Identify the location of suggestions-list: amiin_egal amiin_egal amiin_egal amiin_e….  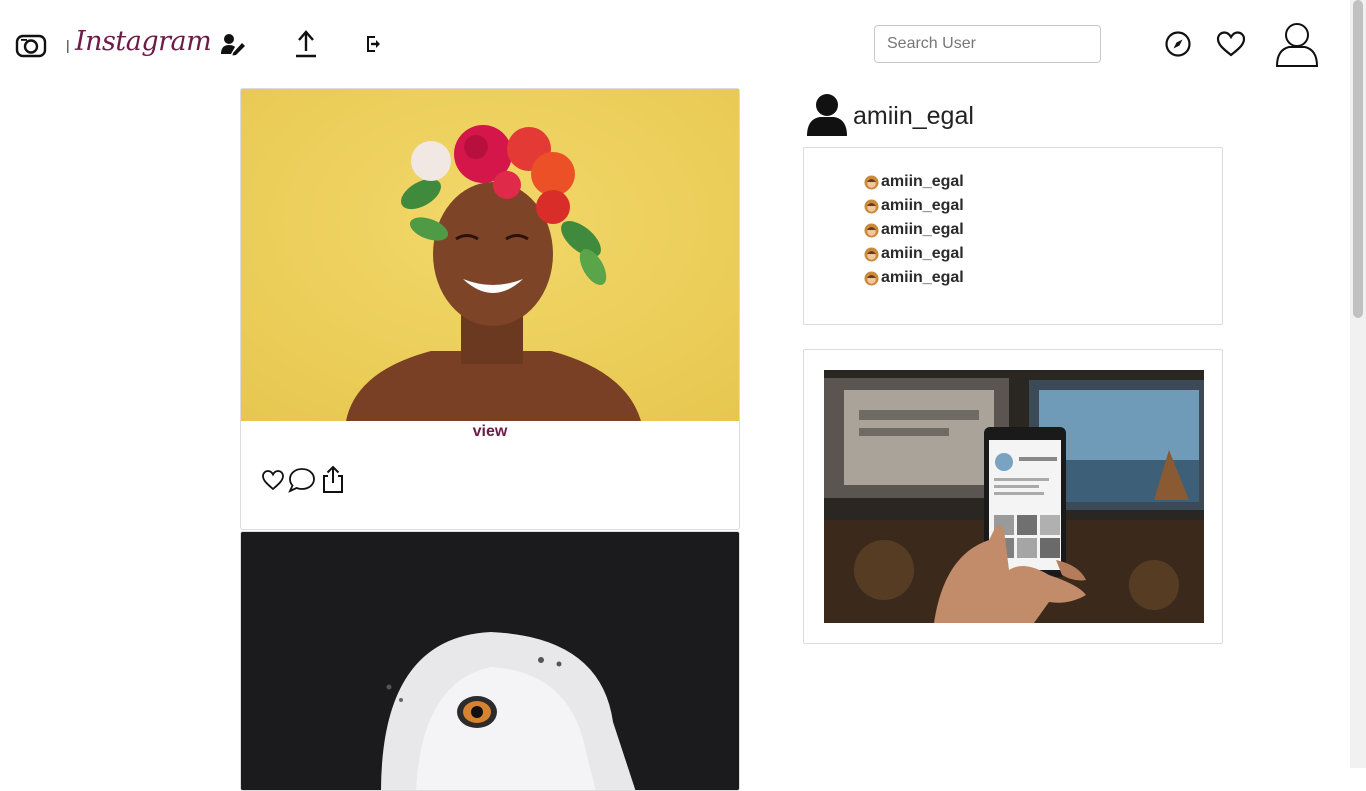
(914, 230).